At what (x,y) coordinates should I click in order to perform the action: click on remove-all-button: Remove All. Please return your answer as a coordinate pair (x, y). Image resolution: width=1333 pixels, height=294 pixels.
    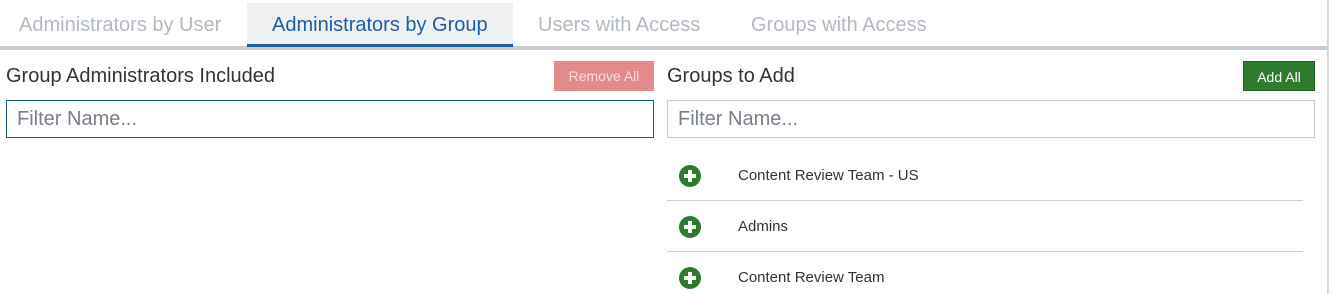
    Looking at the image, I should click on (604, 76).